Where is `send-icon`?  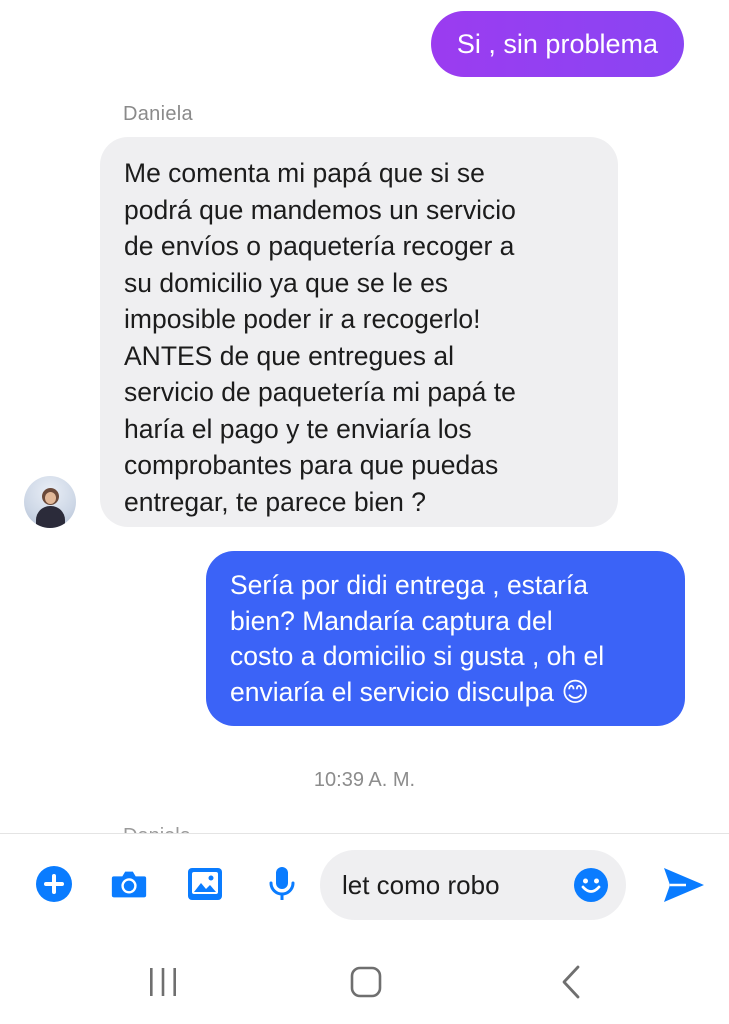
send-icon is located at coordinates (684, 885).